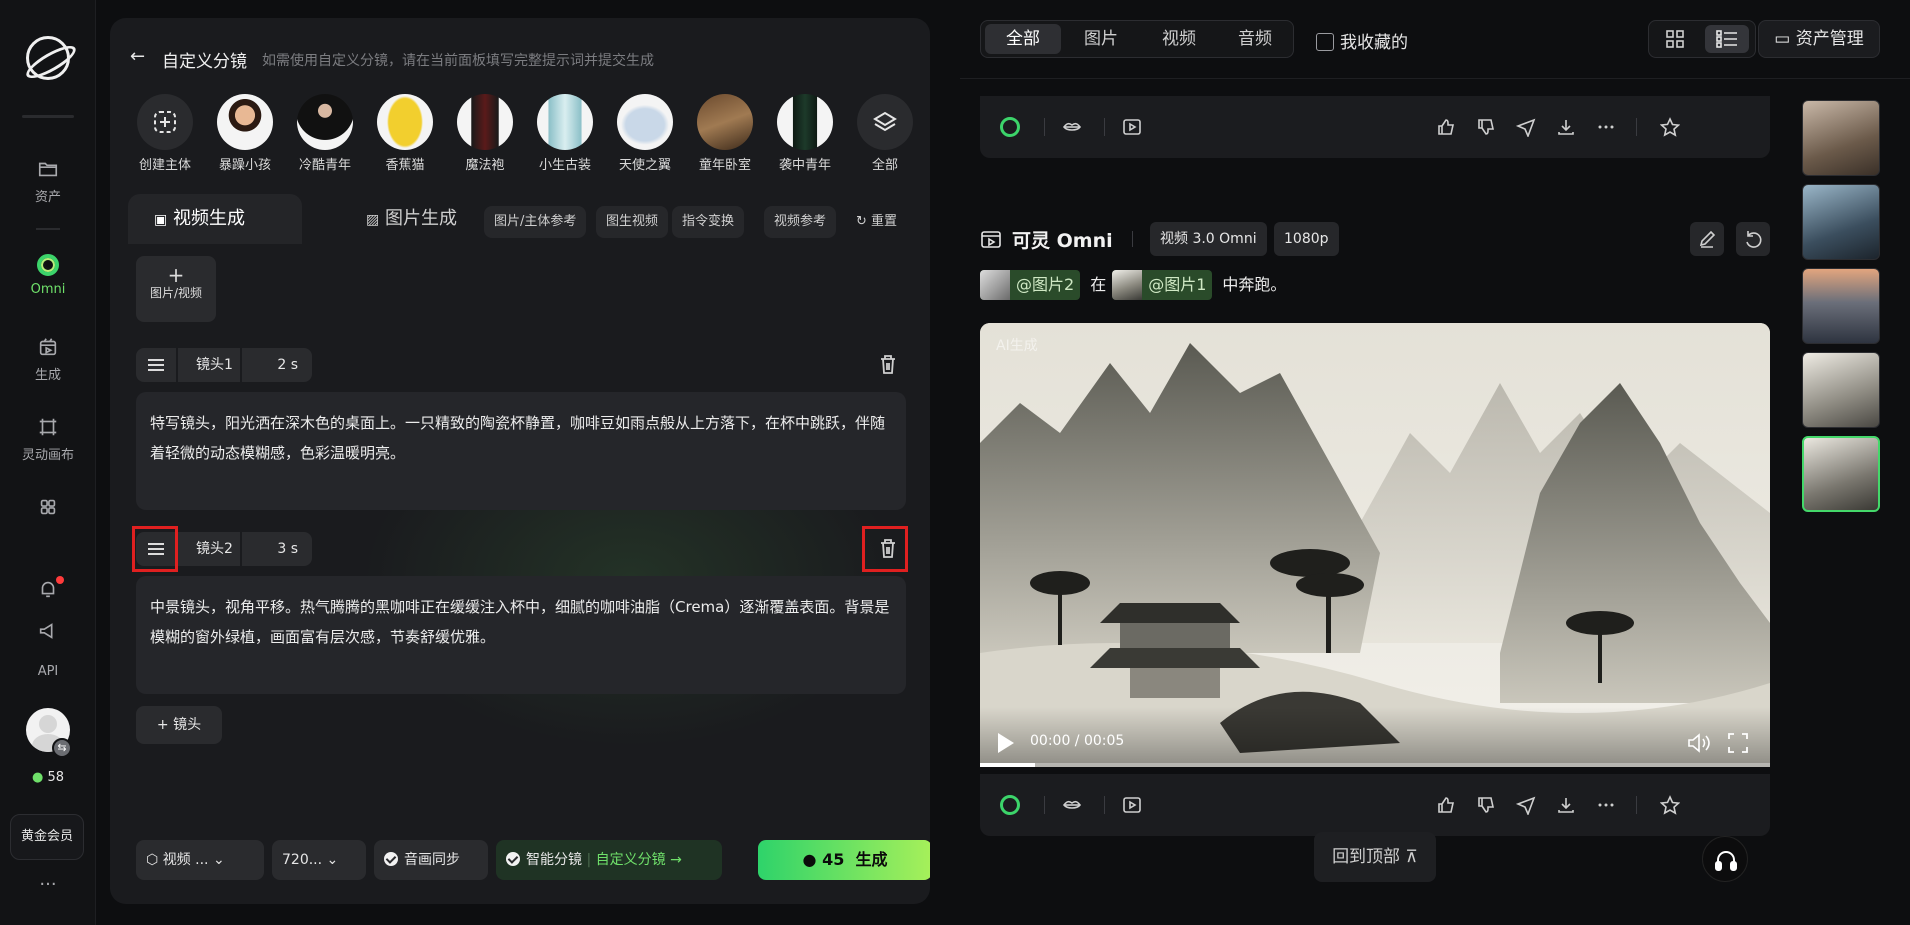  I want to click on rail-item-api: API, so click(48, 671).